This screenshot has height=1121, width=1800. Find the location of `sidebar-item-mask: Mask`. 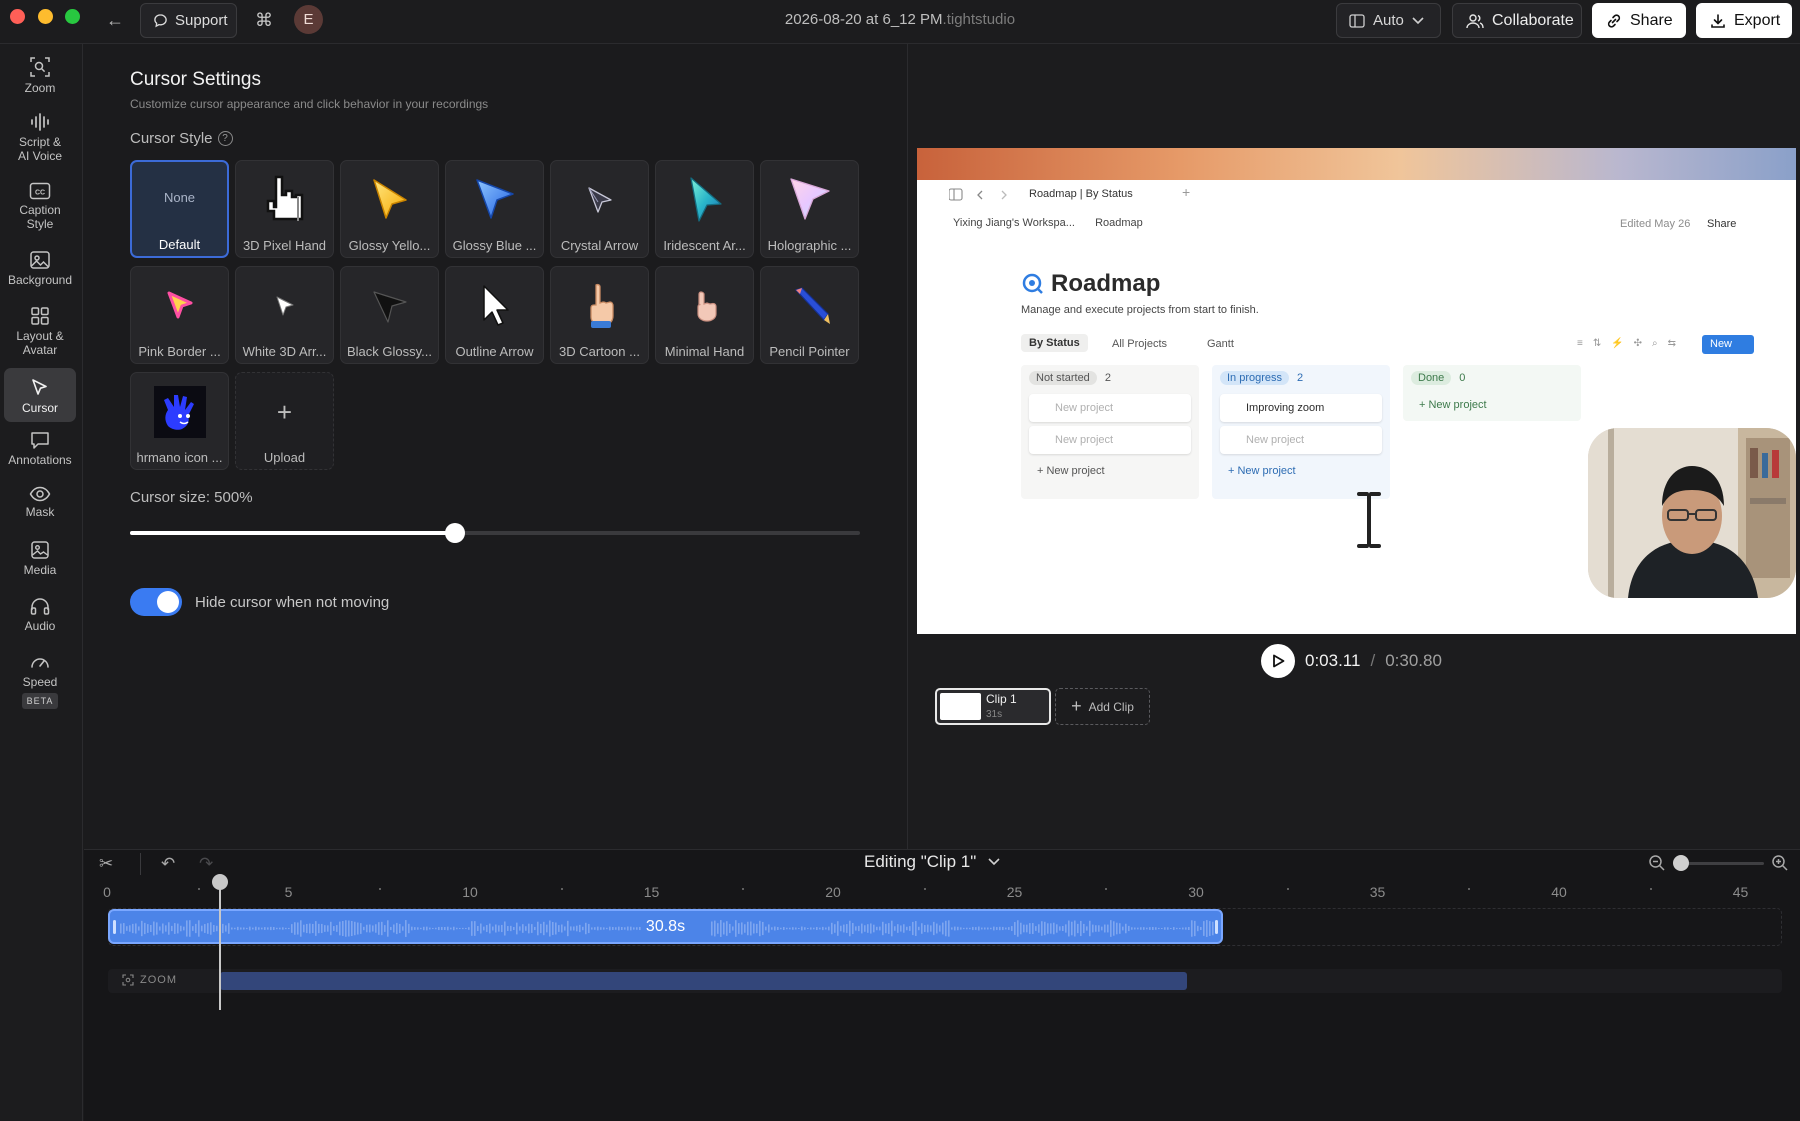

sidebar-item-mask: Mask is located at coordinates (40, 511).